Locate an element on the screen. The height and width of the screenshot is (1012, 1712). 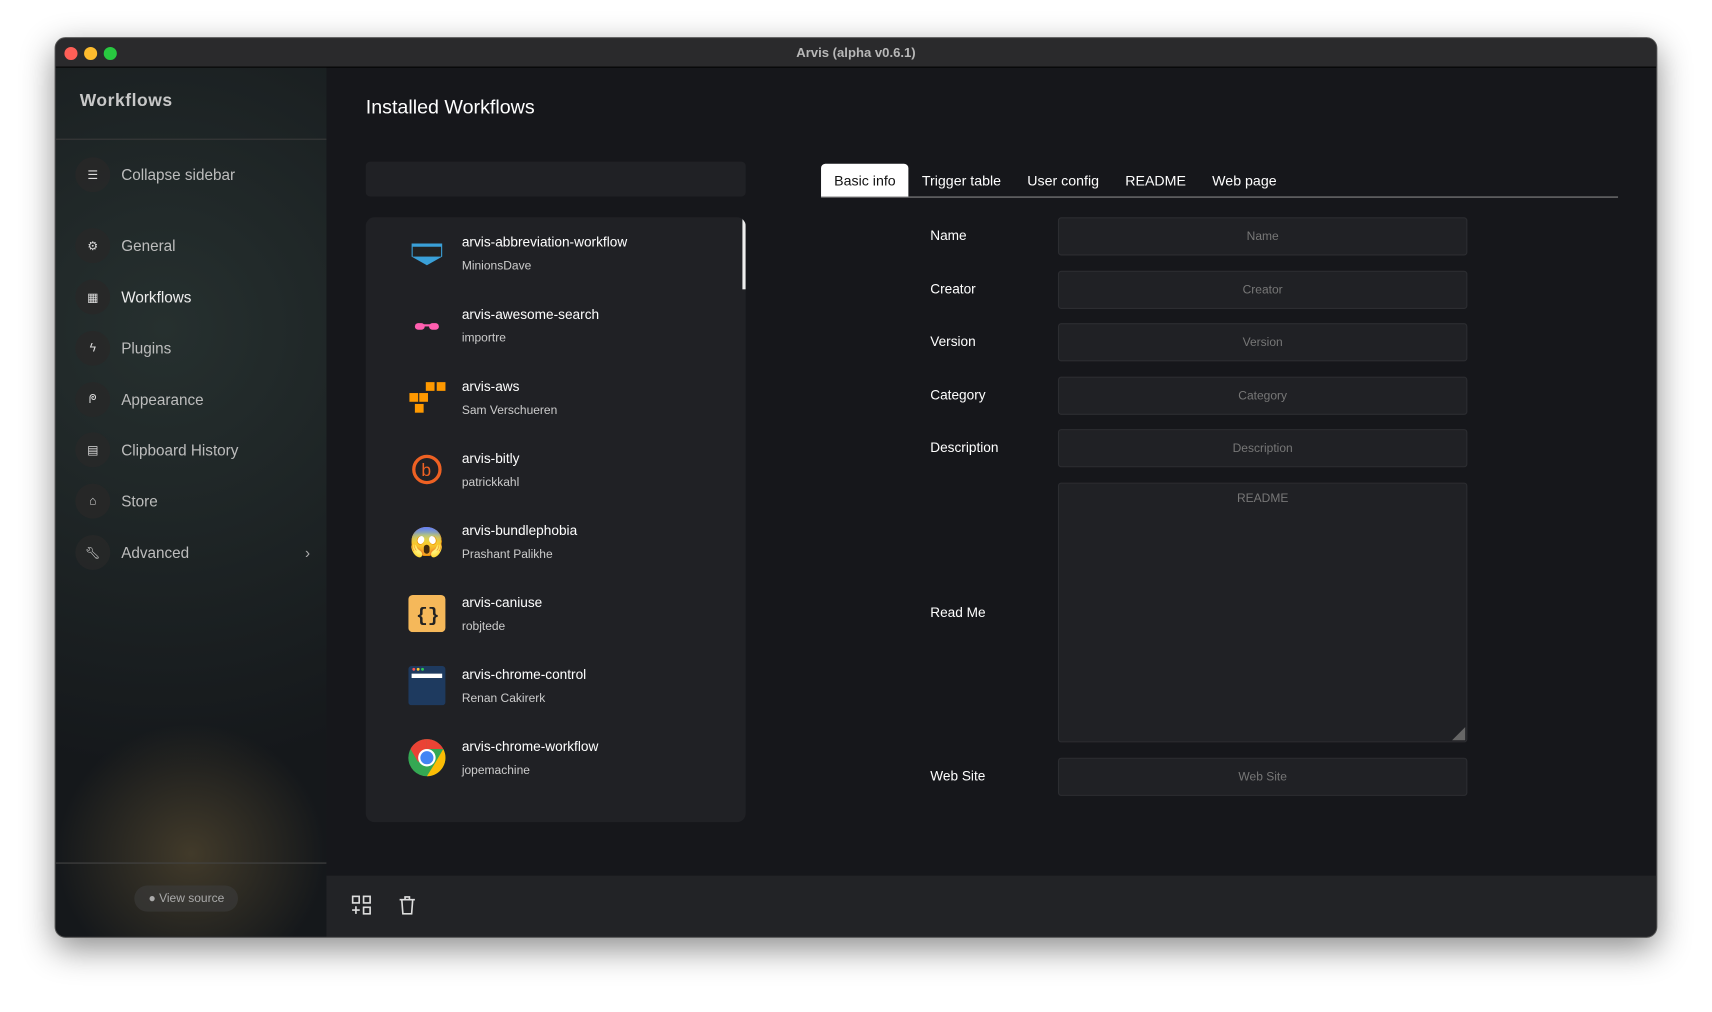
list-item: {} arvis-caniuse robjtede is located at coordinates (556, 614).